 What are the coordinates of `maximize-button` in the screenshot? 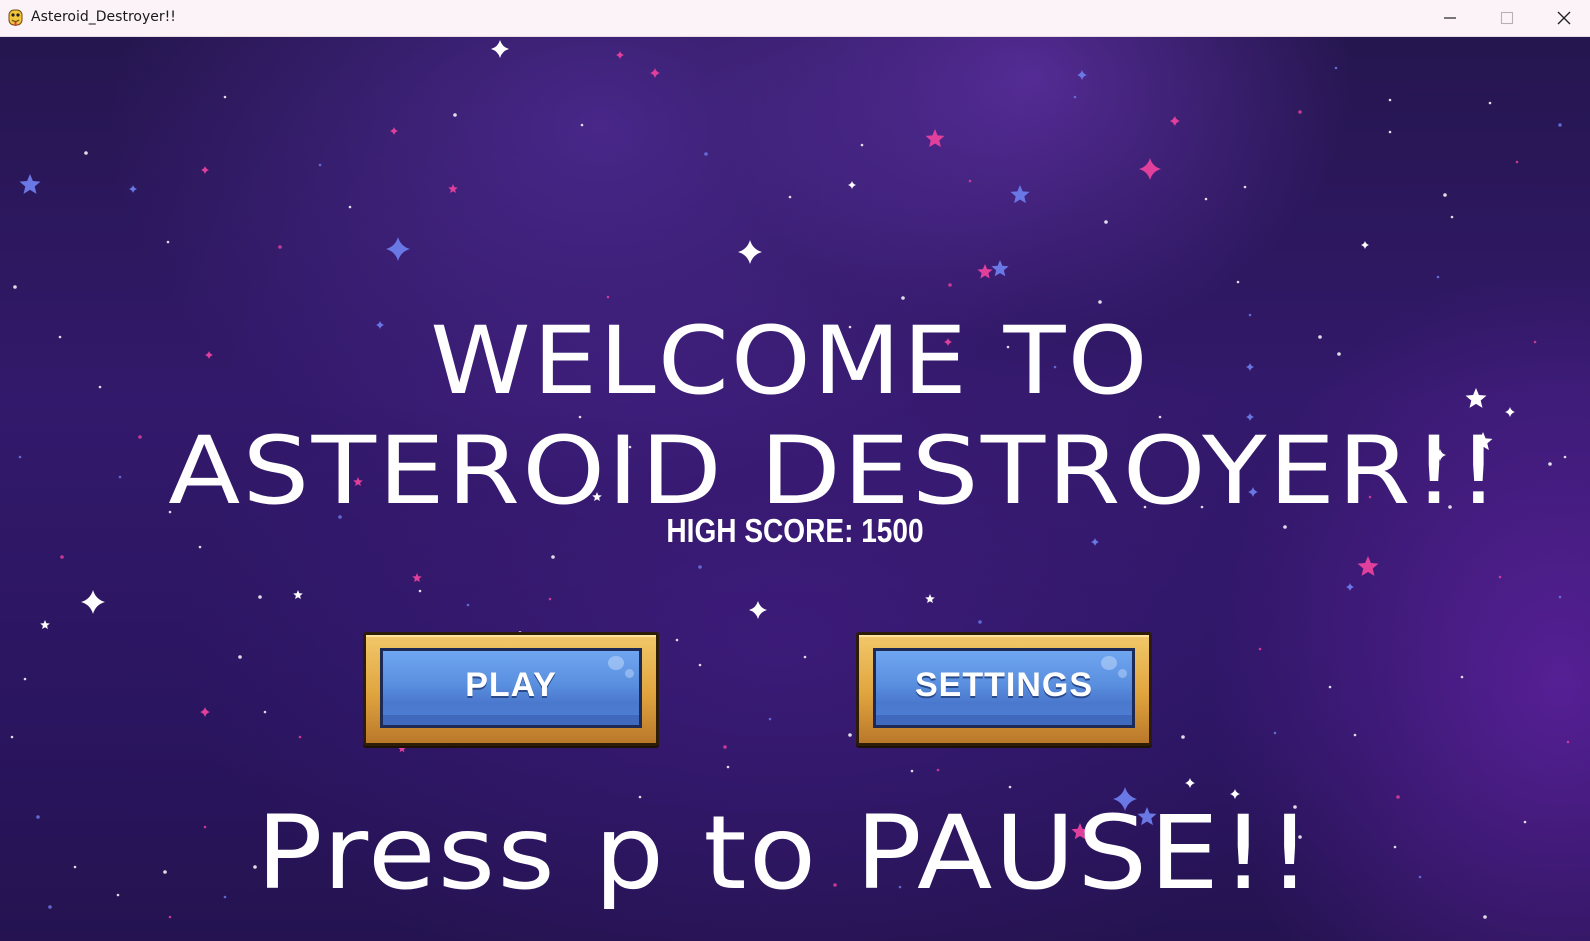 It's located at (1508, 18).